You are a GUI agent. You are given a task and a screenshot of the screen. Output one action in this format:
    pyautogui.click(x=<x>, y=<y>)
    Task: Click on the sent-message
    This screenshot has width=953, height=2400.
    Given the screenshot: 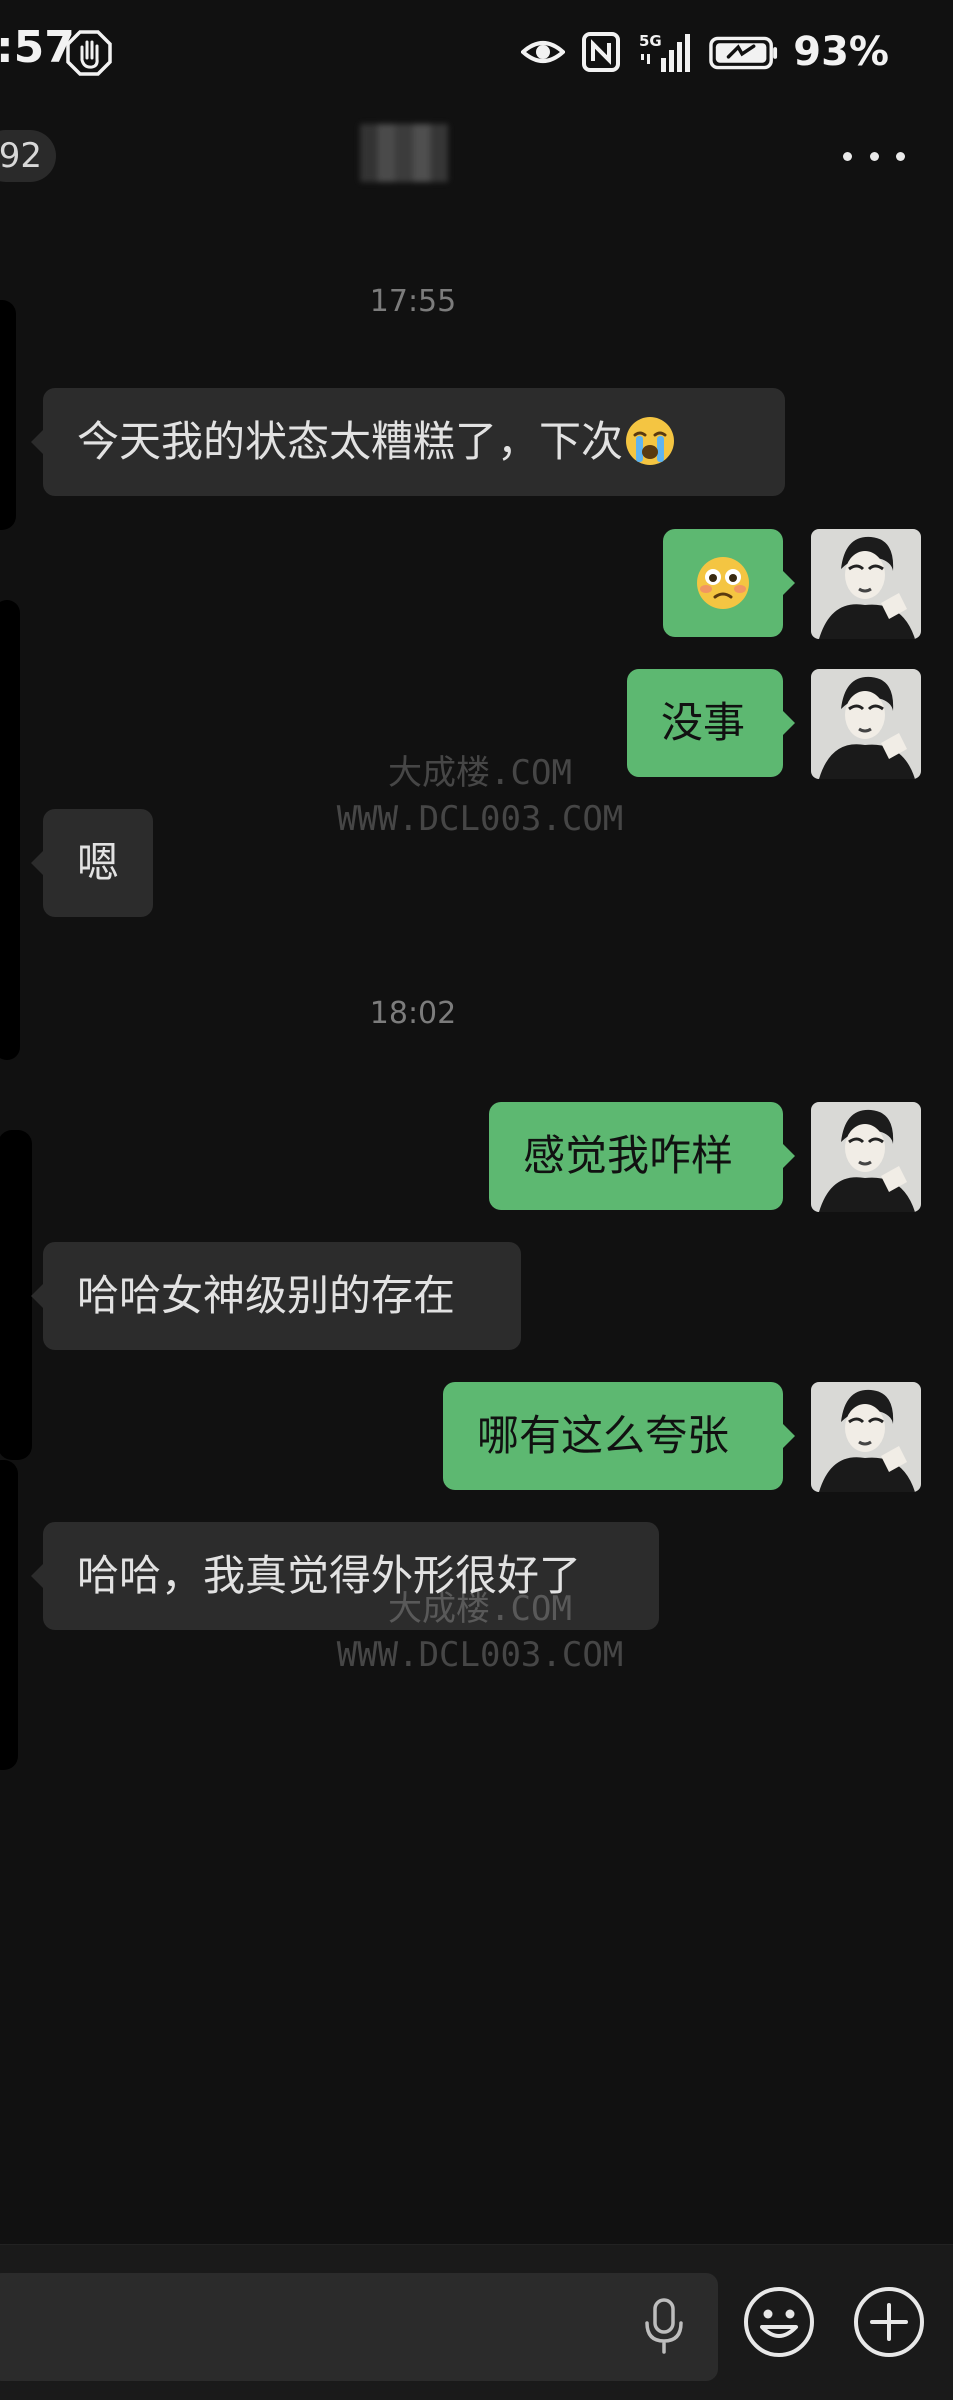 What is the action you would take?
    pyautogui.click(x=729, y=583)
    